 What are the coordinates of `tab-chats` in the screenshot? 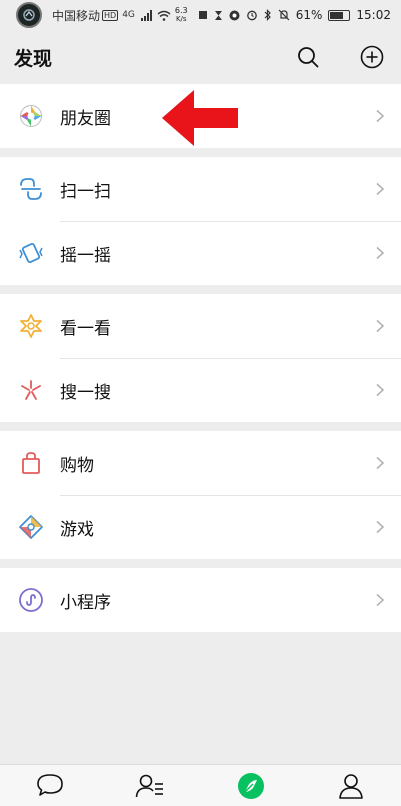 It's located at (50, 786).